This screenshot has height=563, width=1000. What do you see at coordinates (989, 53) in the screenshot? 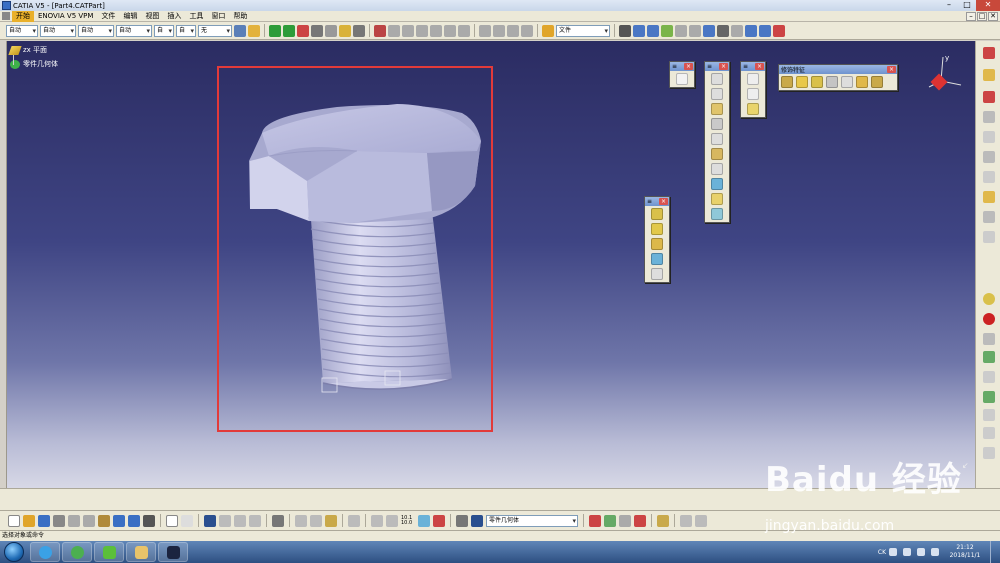
I see `part-design-icon` at bounding box center [989, 53].